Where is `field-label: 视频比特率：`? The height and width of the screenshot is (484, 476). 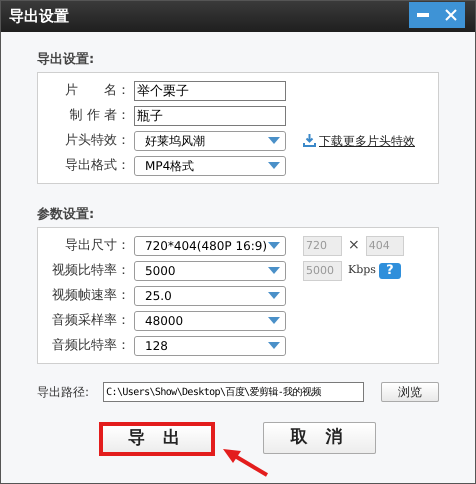
field-label: 视频比特率： is located at coordinates (91, 271).